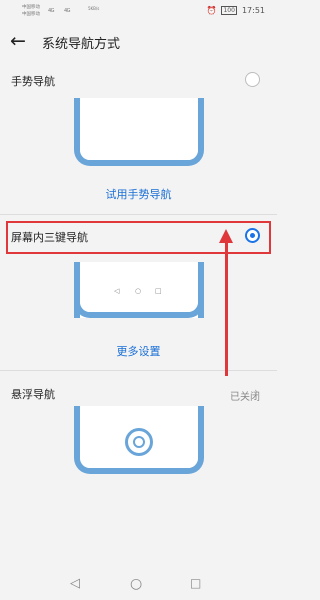 The image size is (320, 600). What do you see at coordinates (211, 10) in the screenshot?
I see `alarm-icon: ⏰` at bounding box center [211, 10].